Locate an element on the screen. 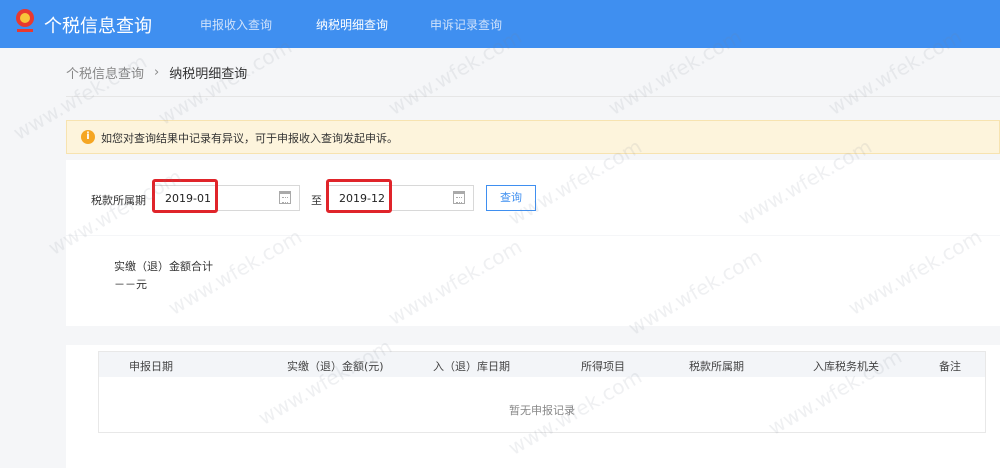 The width and height of the screenshot is (1000, 468). notice-text: 如您对查询结果中记录有异议，可于申报收入查询发起申诉。 is located at coordinates (249, 138).